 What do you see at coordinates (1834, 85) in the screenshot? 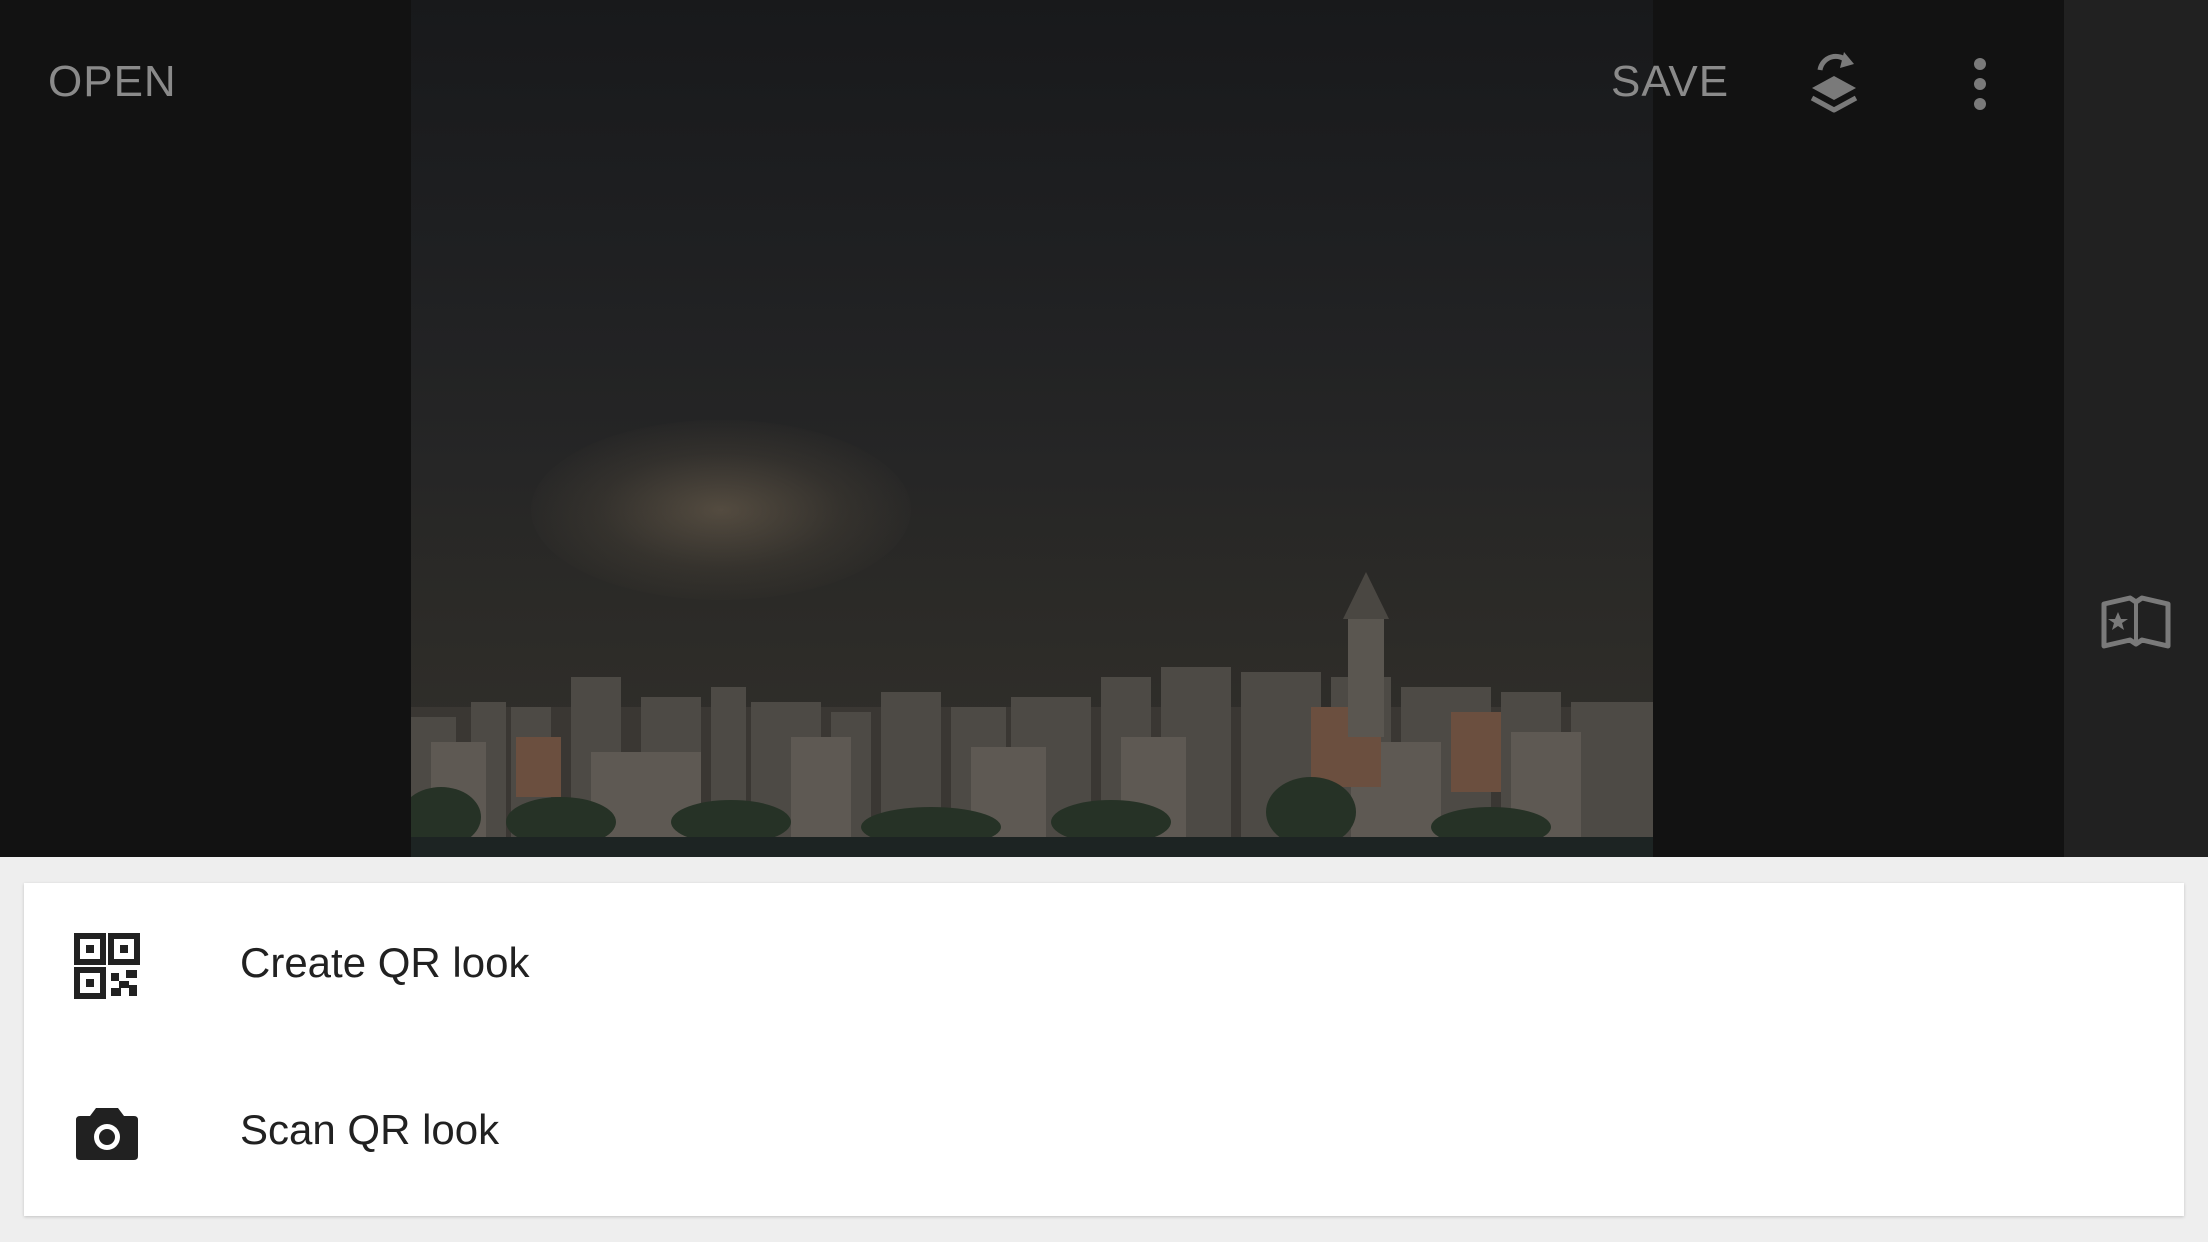
I see `stack-undo-icon` at bounding box center [1834, 85].